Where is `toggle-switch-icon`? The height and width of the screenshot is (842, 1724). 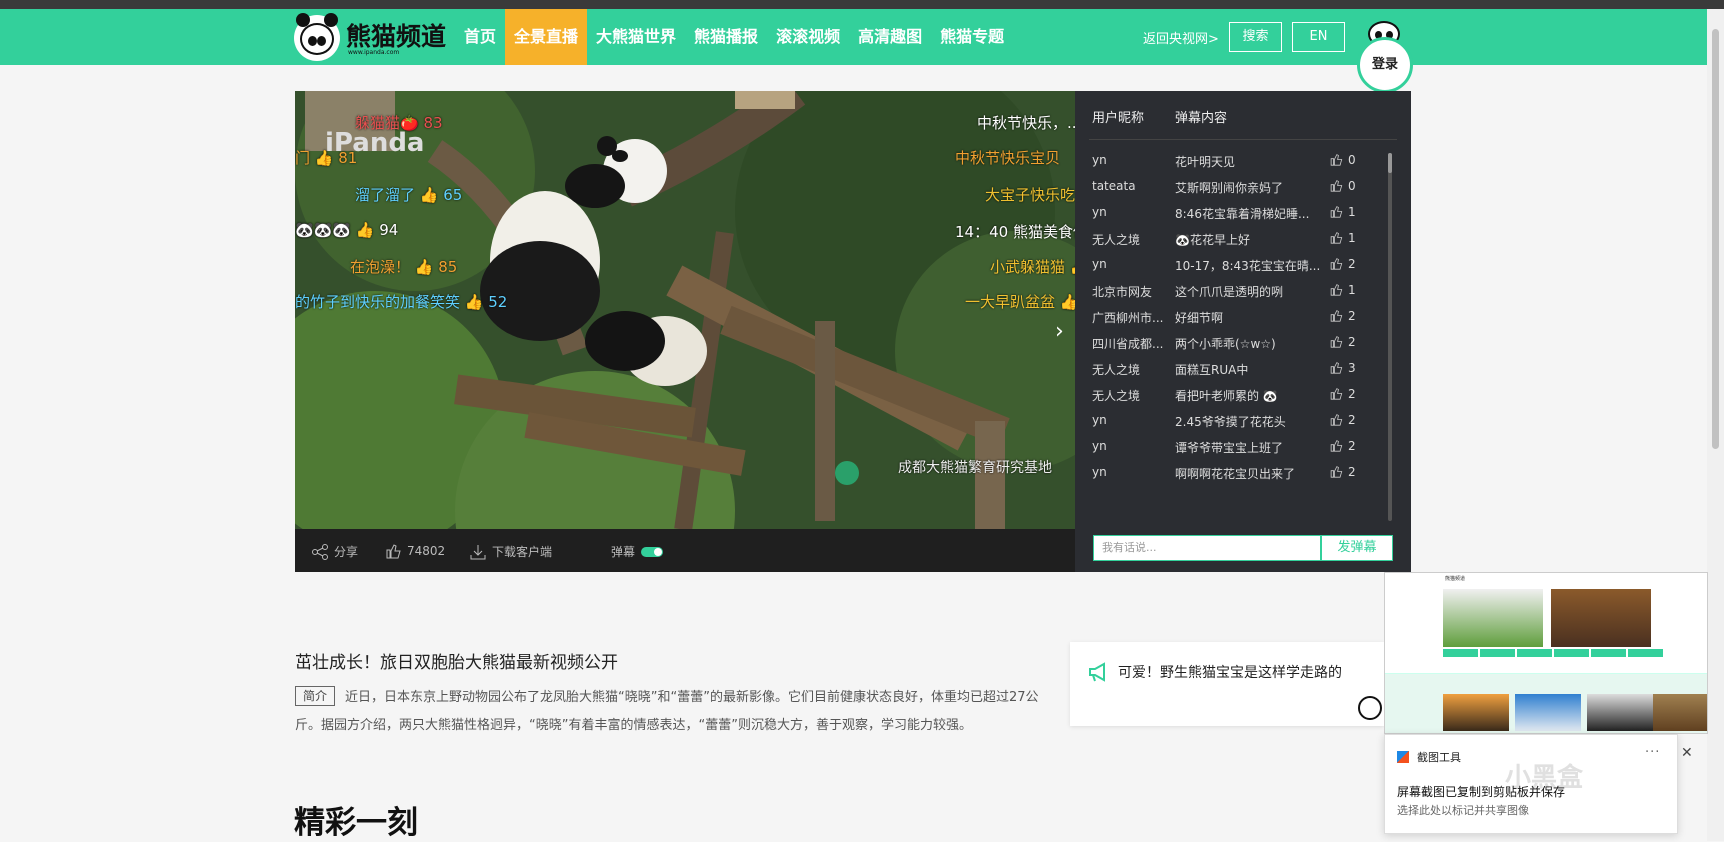
toggle-switch-icon is located at coordinates (652, 551).